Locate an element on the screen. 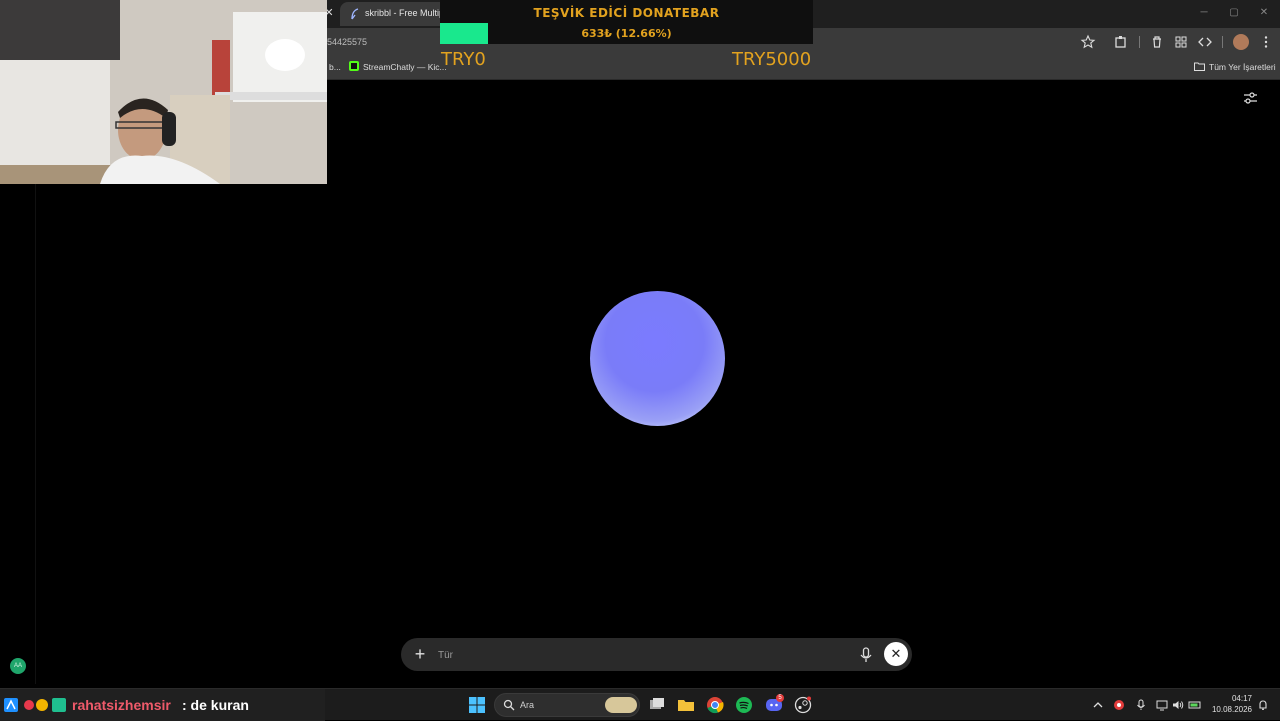 Image resolution: width=1280 pixels, height=721 pixels. search-label: Ara is located at coordinates (527, 705).